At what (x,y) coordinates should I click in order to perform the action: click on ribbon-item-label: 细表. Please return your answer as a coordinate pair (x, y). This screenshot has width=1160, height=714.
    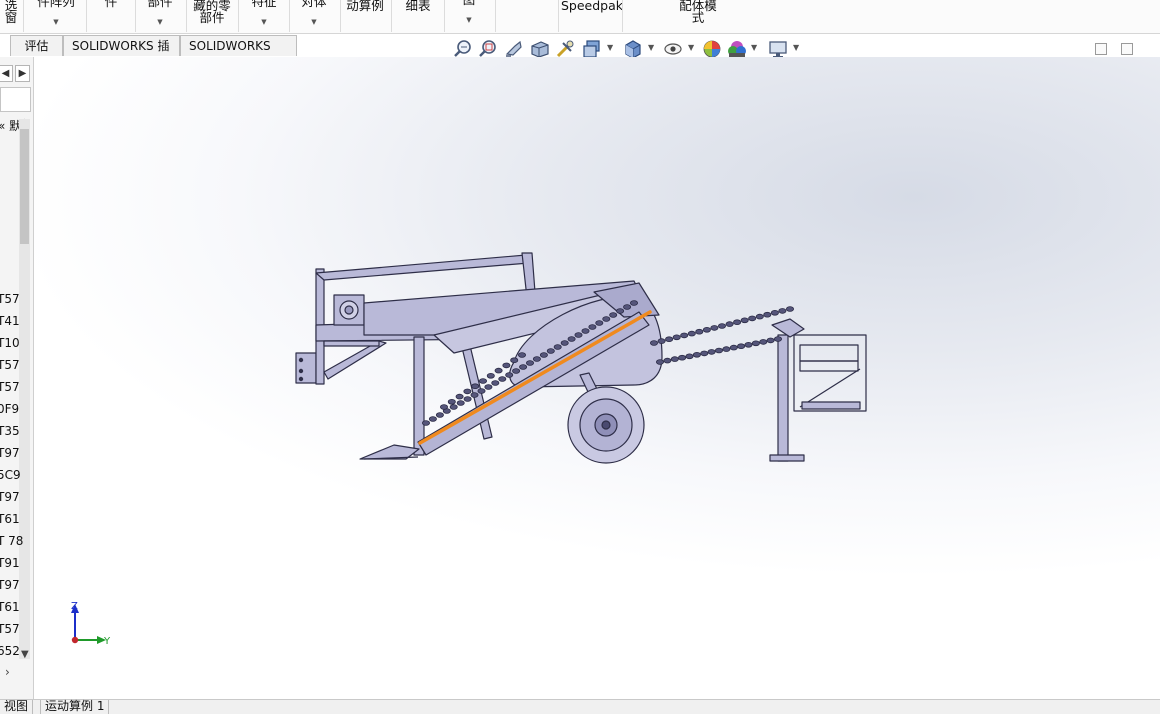
    Looking at the image, I should click on (418, 6).